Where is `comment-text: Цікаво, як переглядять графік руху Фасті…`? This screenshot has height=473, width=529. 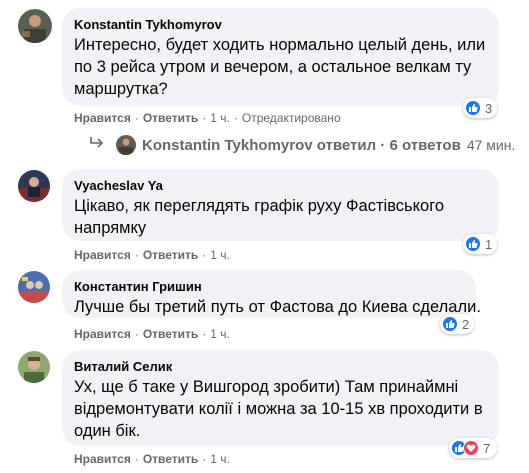
comment-text: Цікаво, як переглядять графік руху Фасті… is located at coordinates (259, 217).